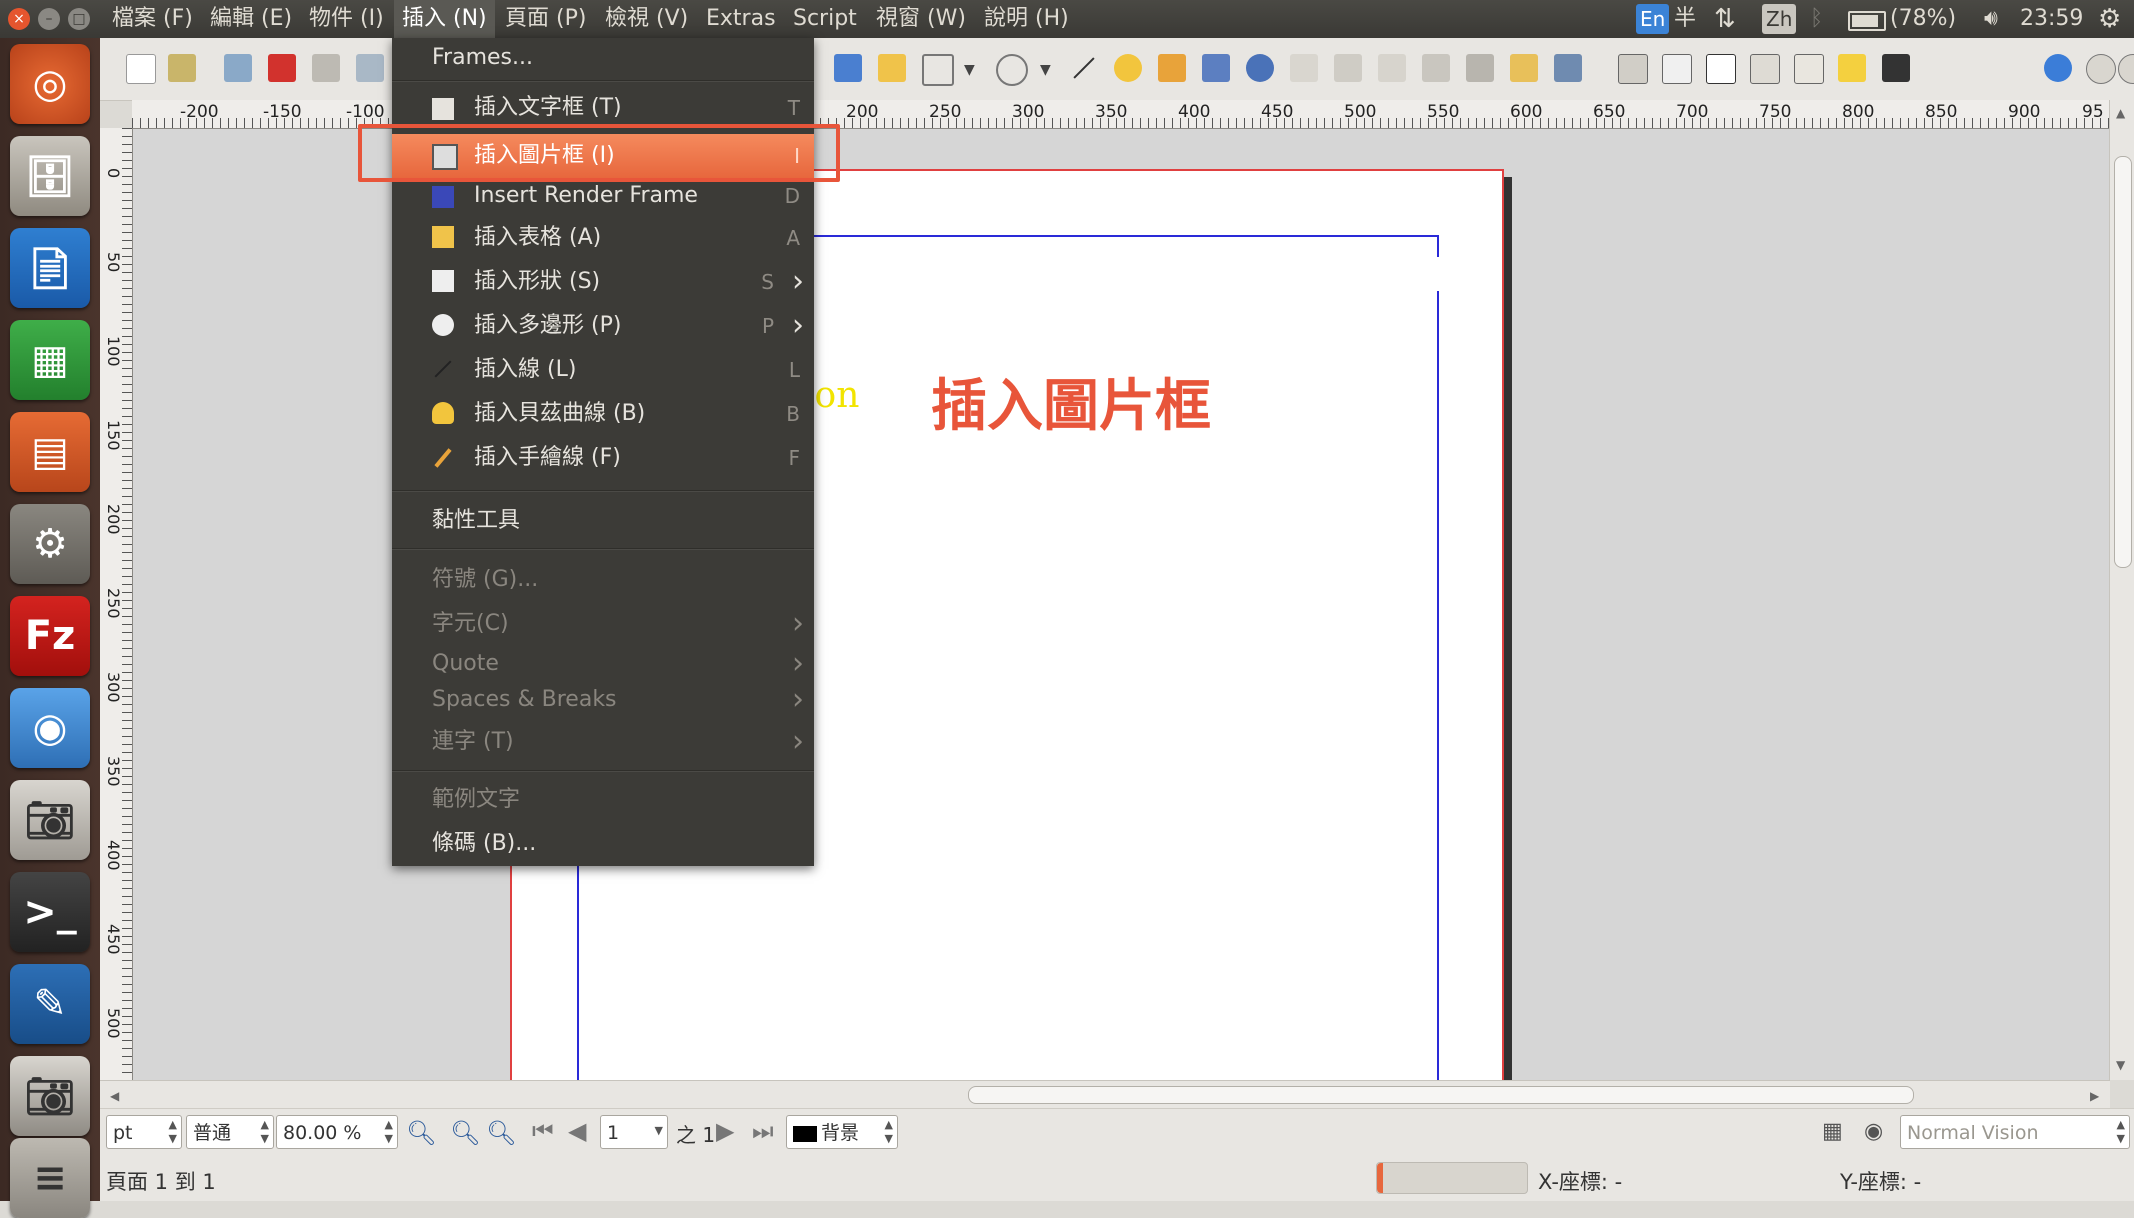 This screenshot has height=1218, width=2134. I want to click on ubuntu-logo-icon: ◎, so click(50, 84).